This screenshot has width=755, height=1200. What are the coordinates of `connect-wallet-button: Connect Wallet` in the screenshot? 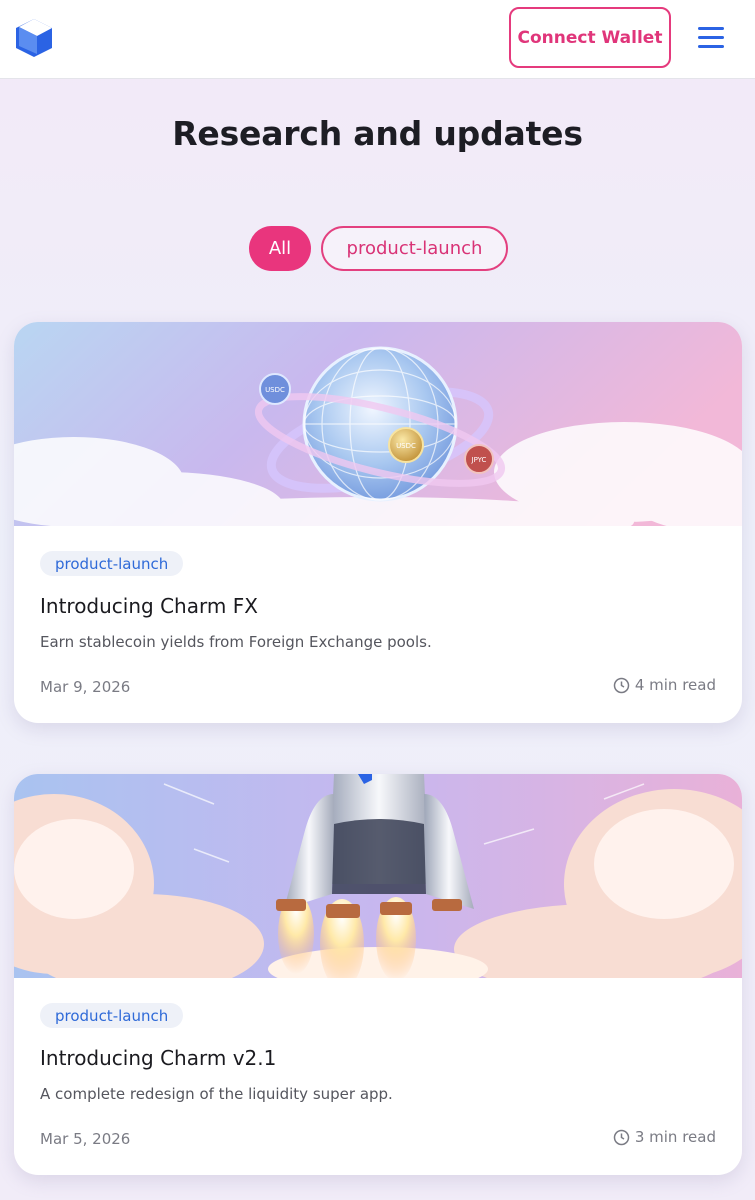 It's located at (590, 37).